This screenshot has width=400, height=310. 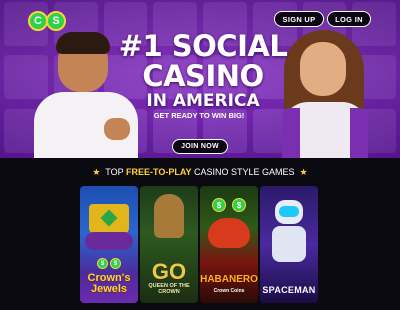 What do you see at coordinates (169, 244) in the screenshot?
I see `game-card-go-queen-of-the-crown: GO QUEEN OF THE CROWN` at bounding box center [169, 244].